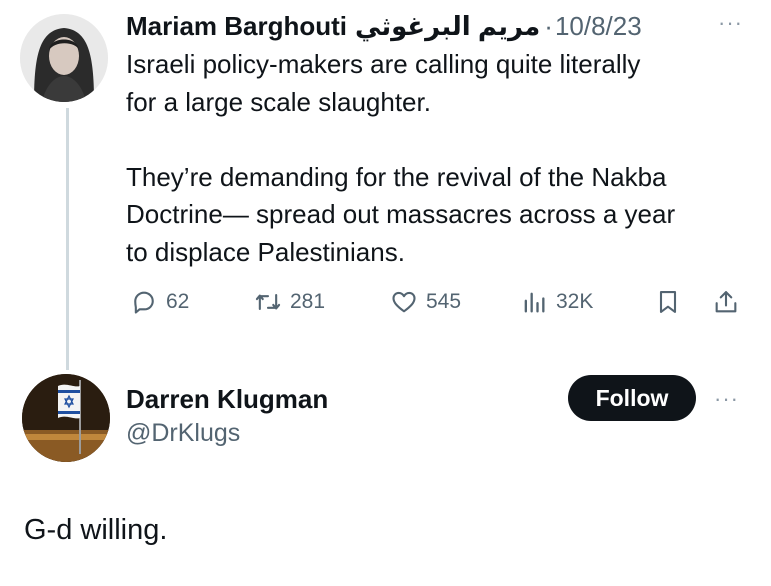 This screenshot has height=586, width=771. Describe the element at coordinates (575, 301) in the screenshot. I see `views-count: 32K` at that location.